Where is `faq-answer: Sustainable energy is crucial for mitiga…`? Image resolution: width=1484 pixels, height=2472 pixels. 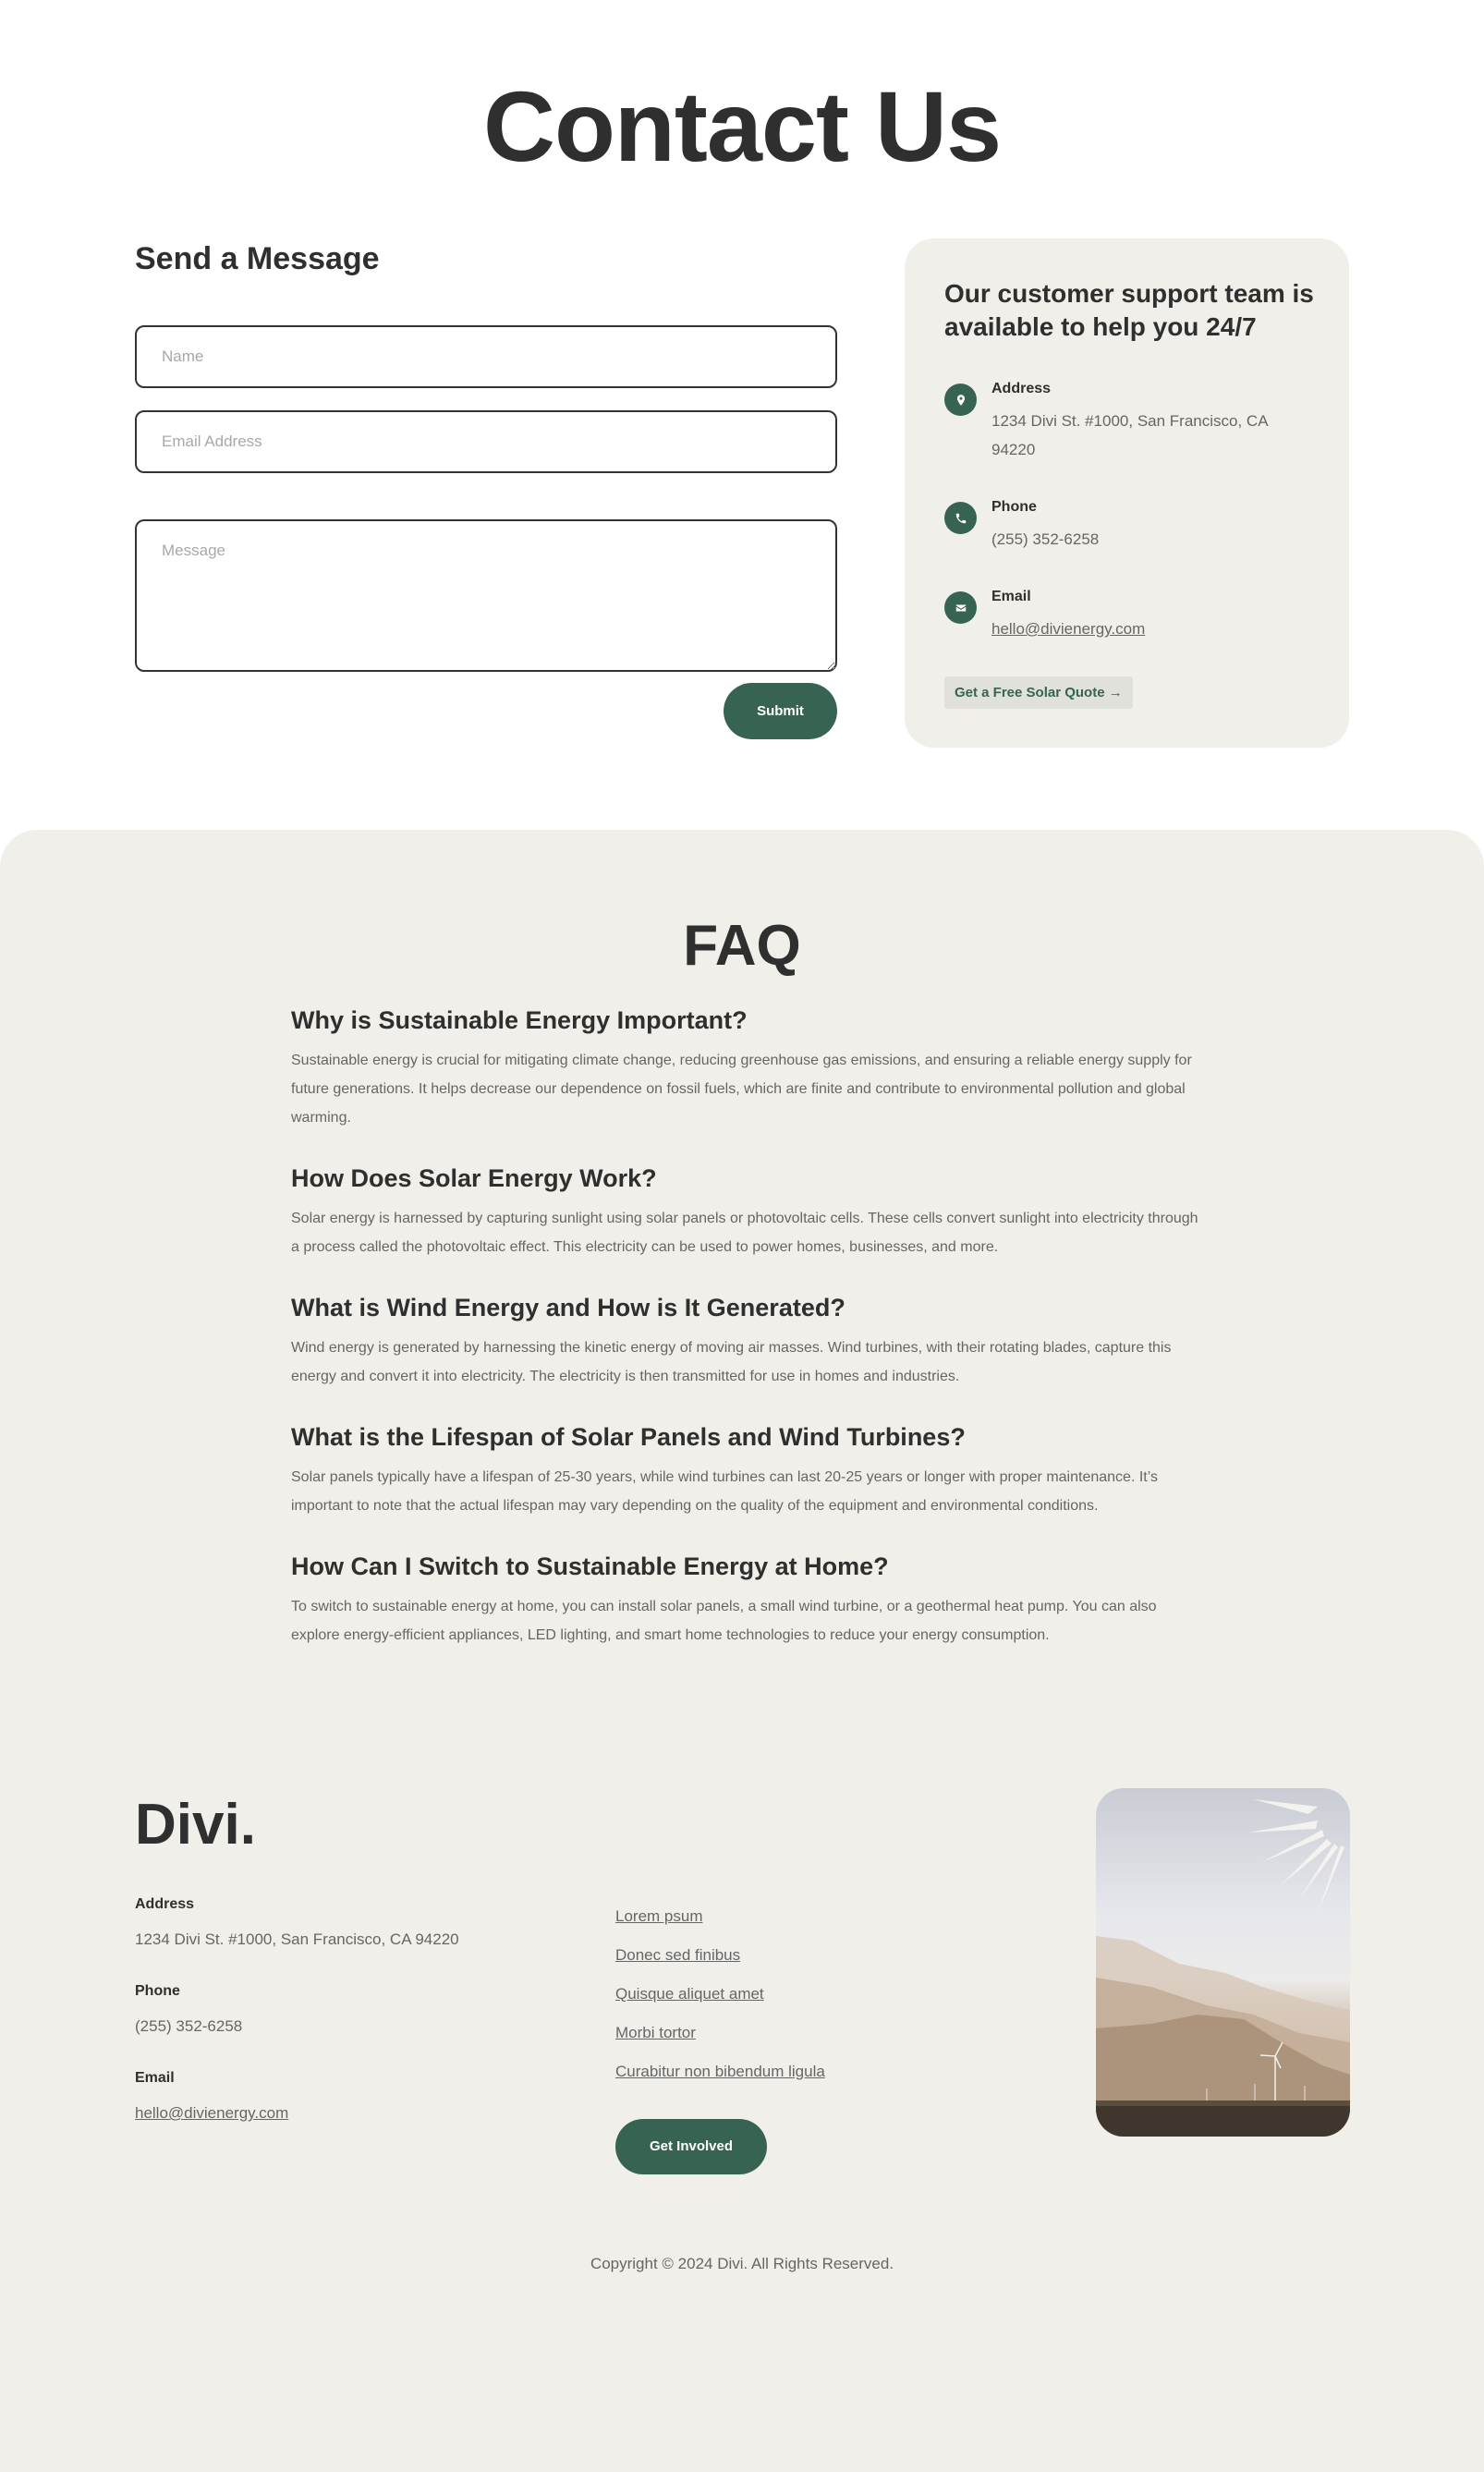
faq-answer: Sustainable energy is crucial for mitiga… is located at coordinates (741, 1089).